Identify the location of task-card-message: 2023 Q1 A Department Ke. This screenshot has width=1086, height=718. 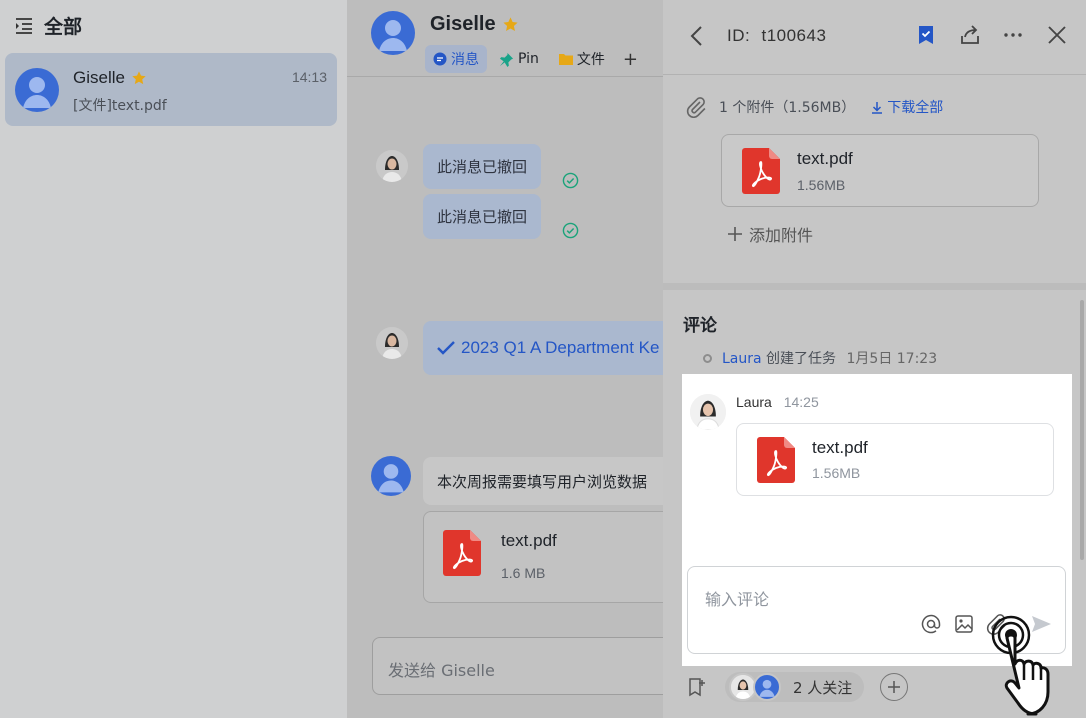
(543, 348).